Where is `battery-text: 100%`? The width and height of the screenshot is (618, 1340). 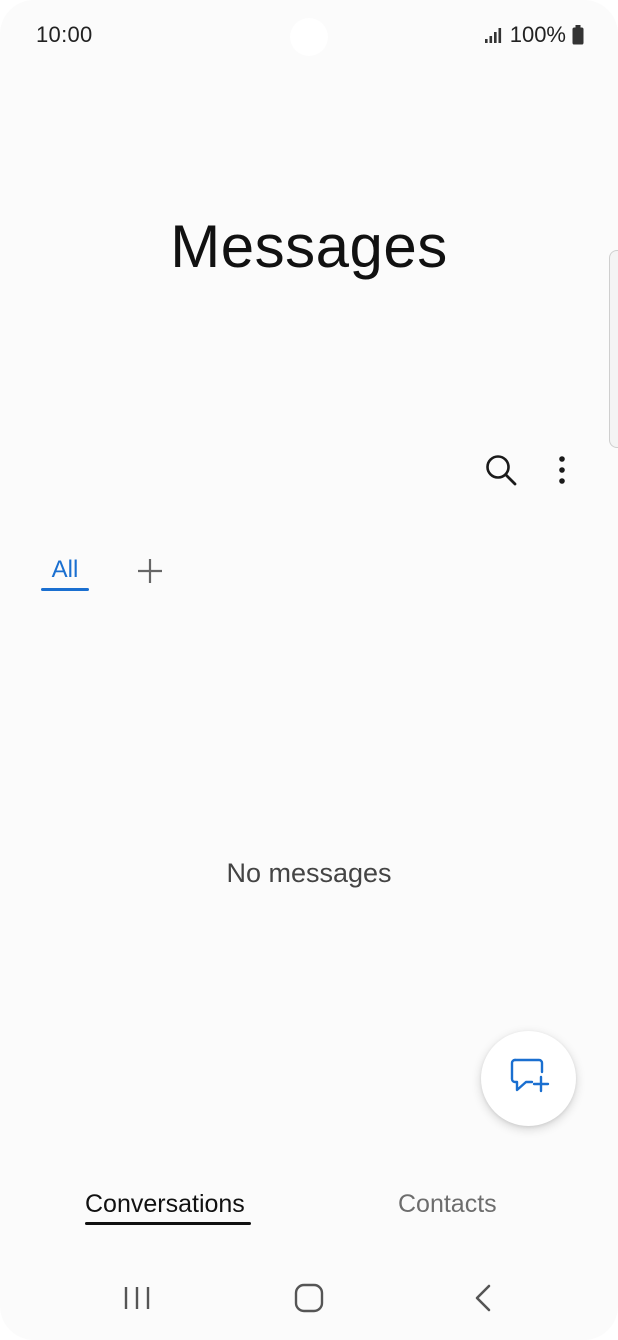 battery-text: 100% is located at coordinates (537, 34).